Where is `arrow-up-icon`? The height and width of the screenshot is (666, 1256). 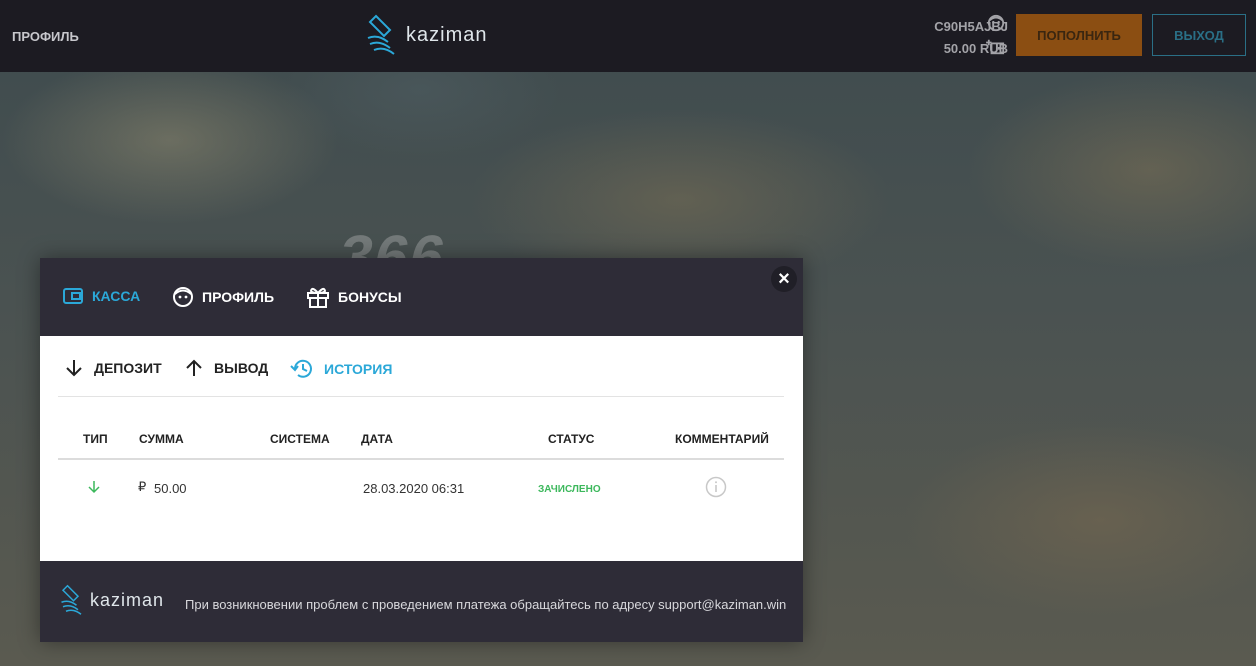 arrow-up-icon is located at coordinates (194, 367).